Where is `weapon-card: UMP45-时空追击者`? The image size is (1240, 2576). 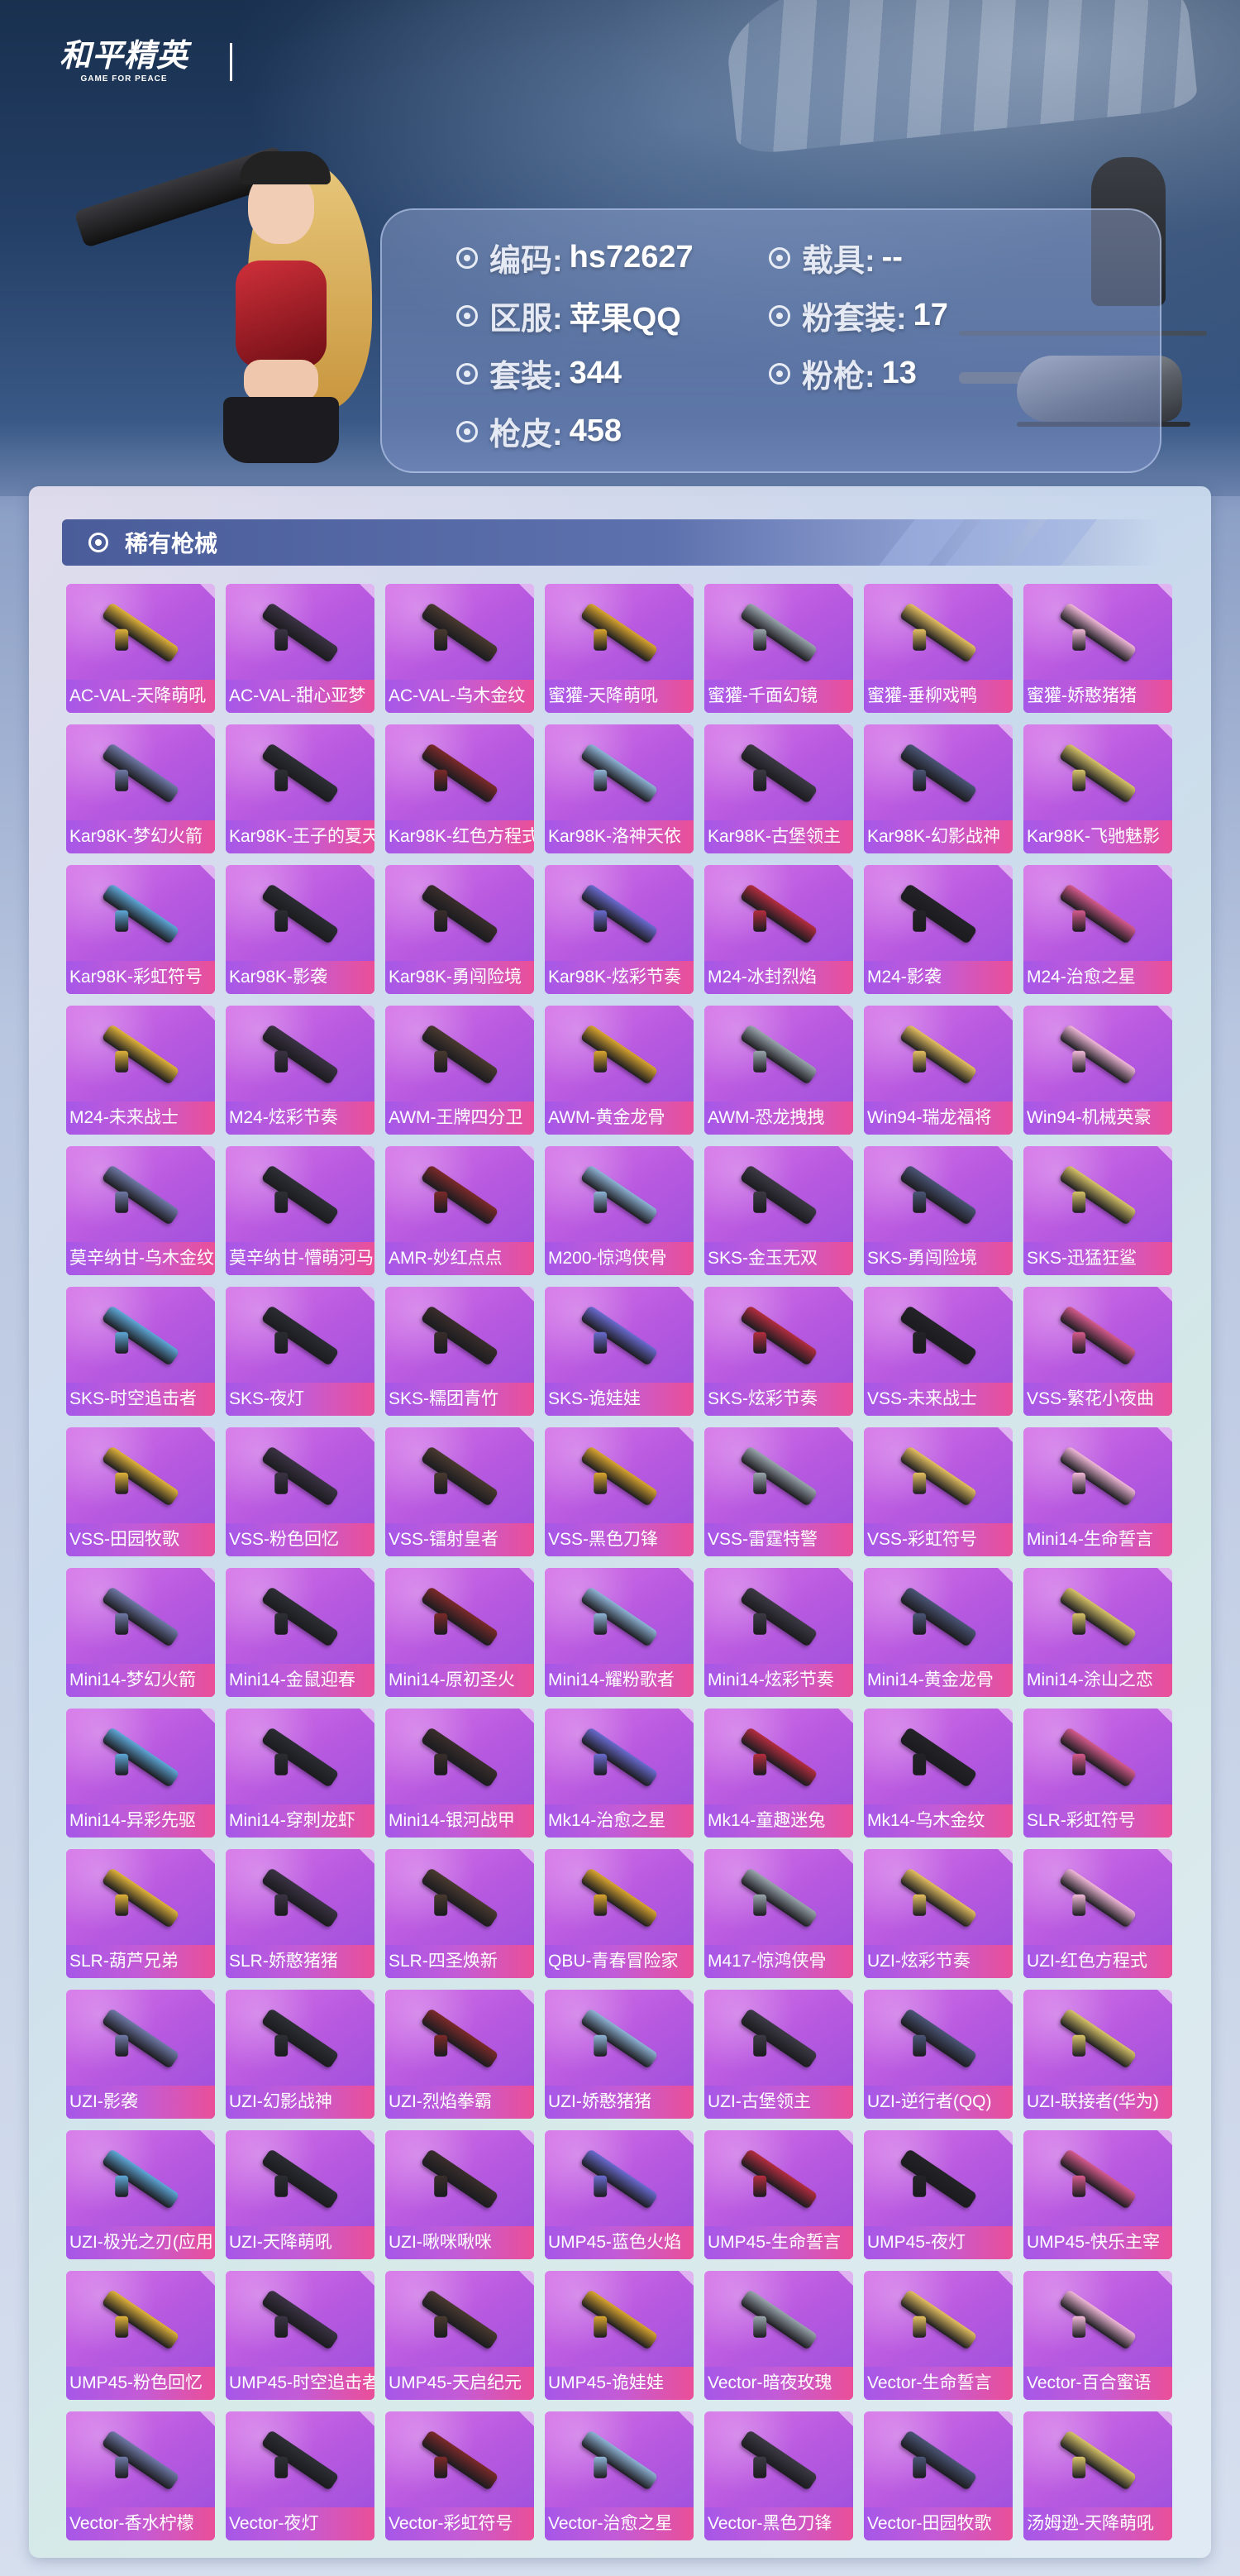 weapon-card: UMP45-时空追击者 is located at coordinates (300, 2335).